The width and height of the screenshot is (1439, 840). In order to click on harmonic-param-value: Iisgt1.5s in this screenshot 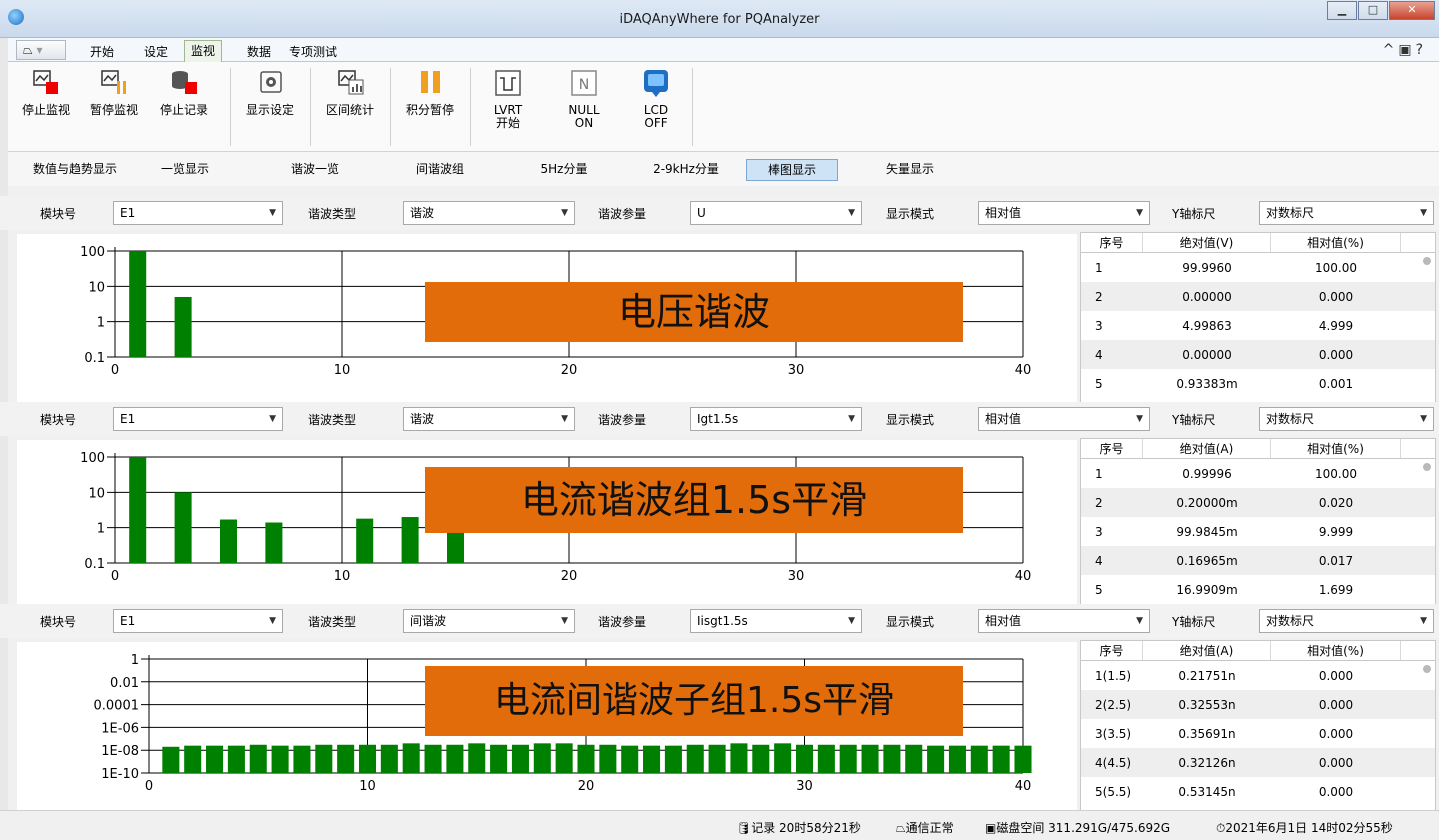, I will do `click(722, 621)`.